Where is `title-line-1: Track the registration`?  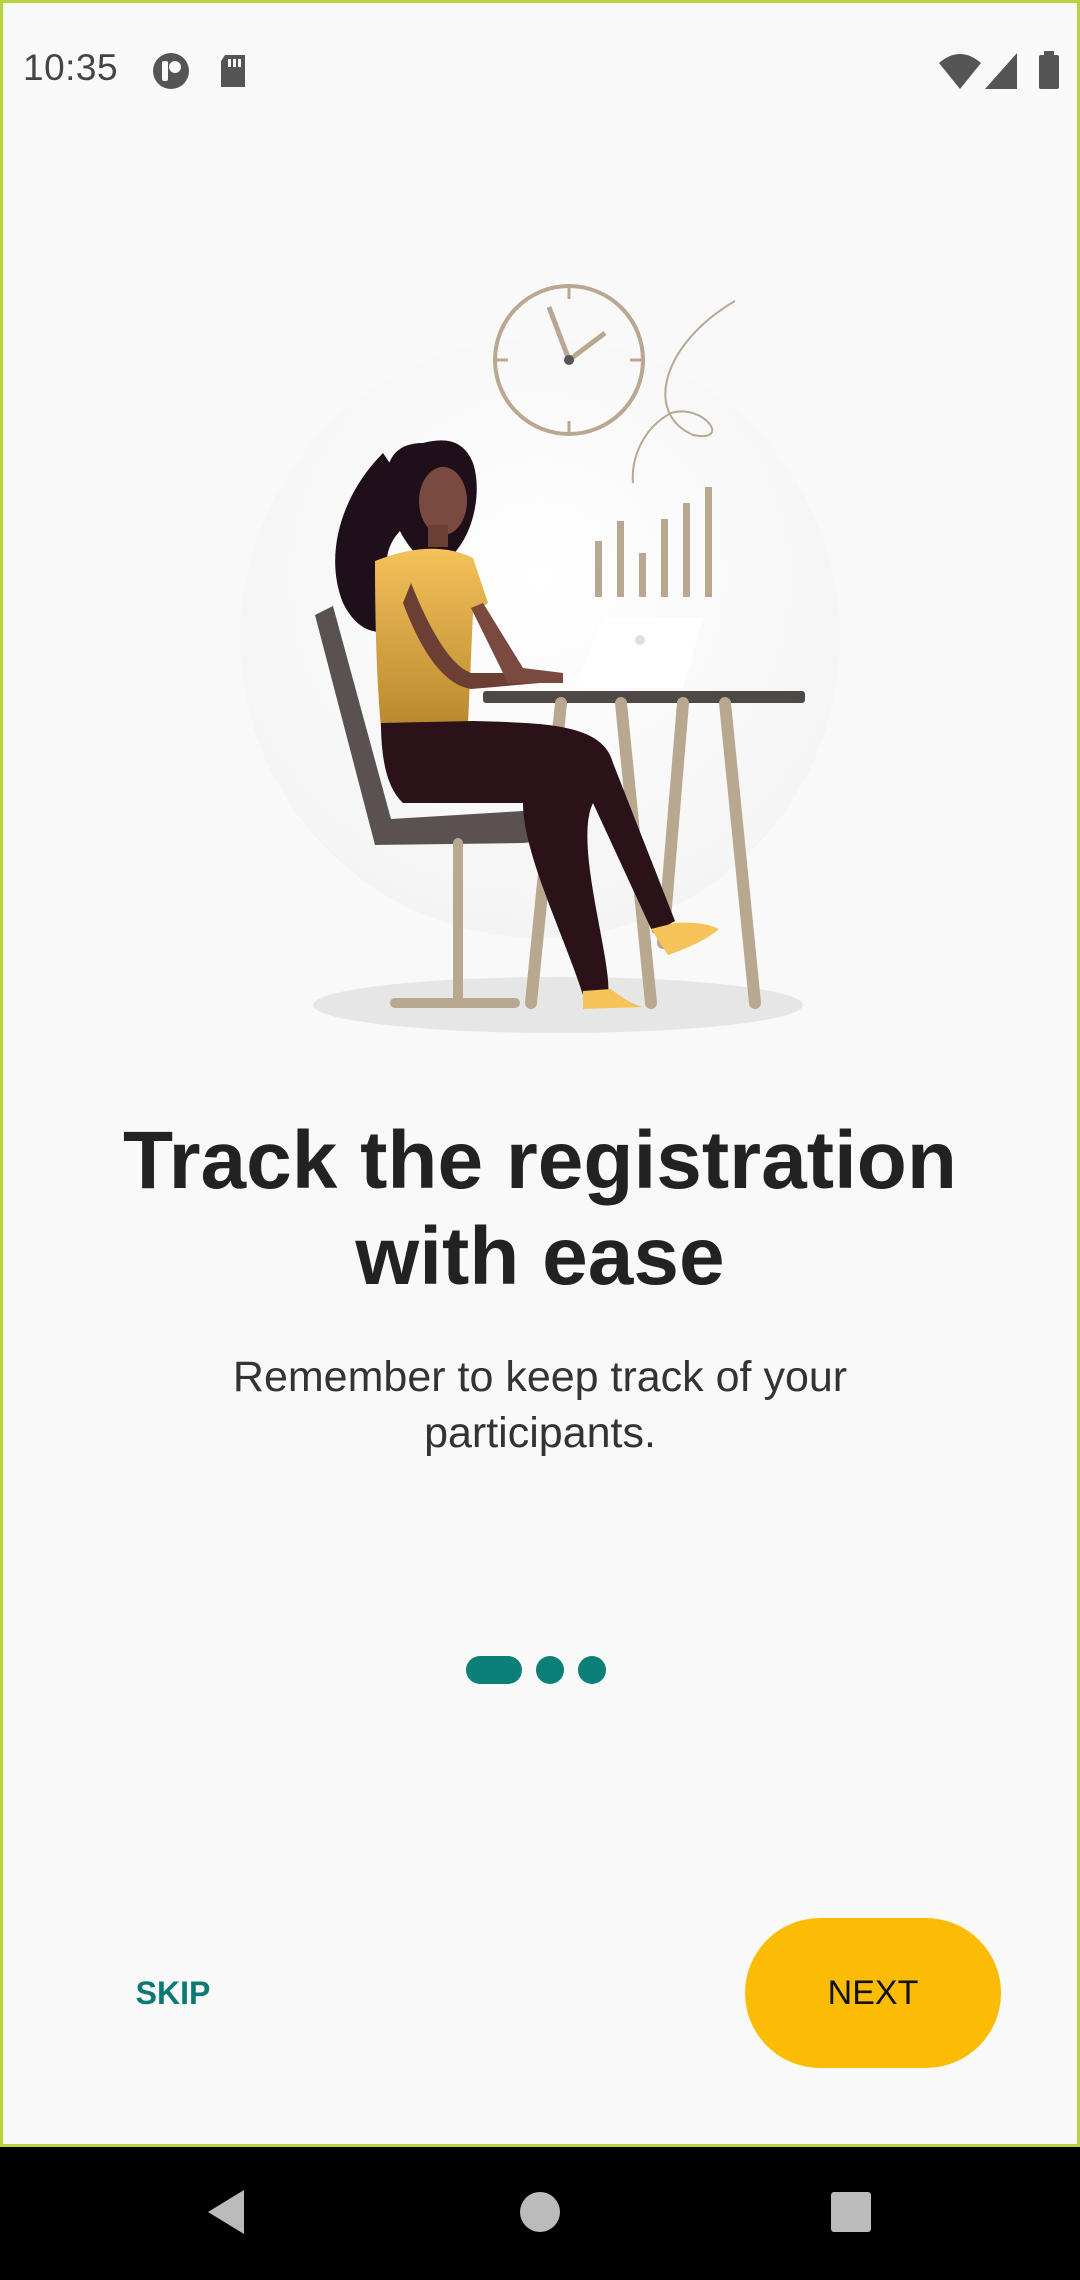 title-line-1: Track the registration is located at coordinates (540, 1160).